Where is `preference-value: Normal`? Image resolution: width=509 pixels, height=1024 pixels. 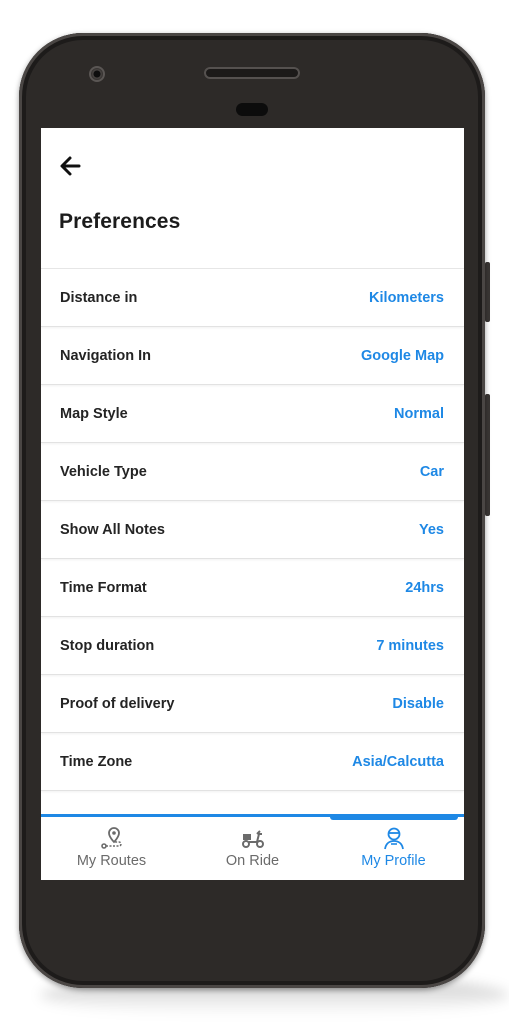
preference-value: Normal is located at coordinates (419, 414).